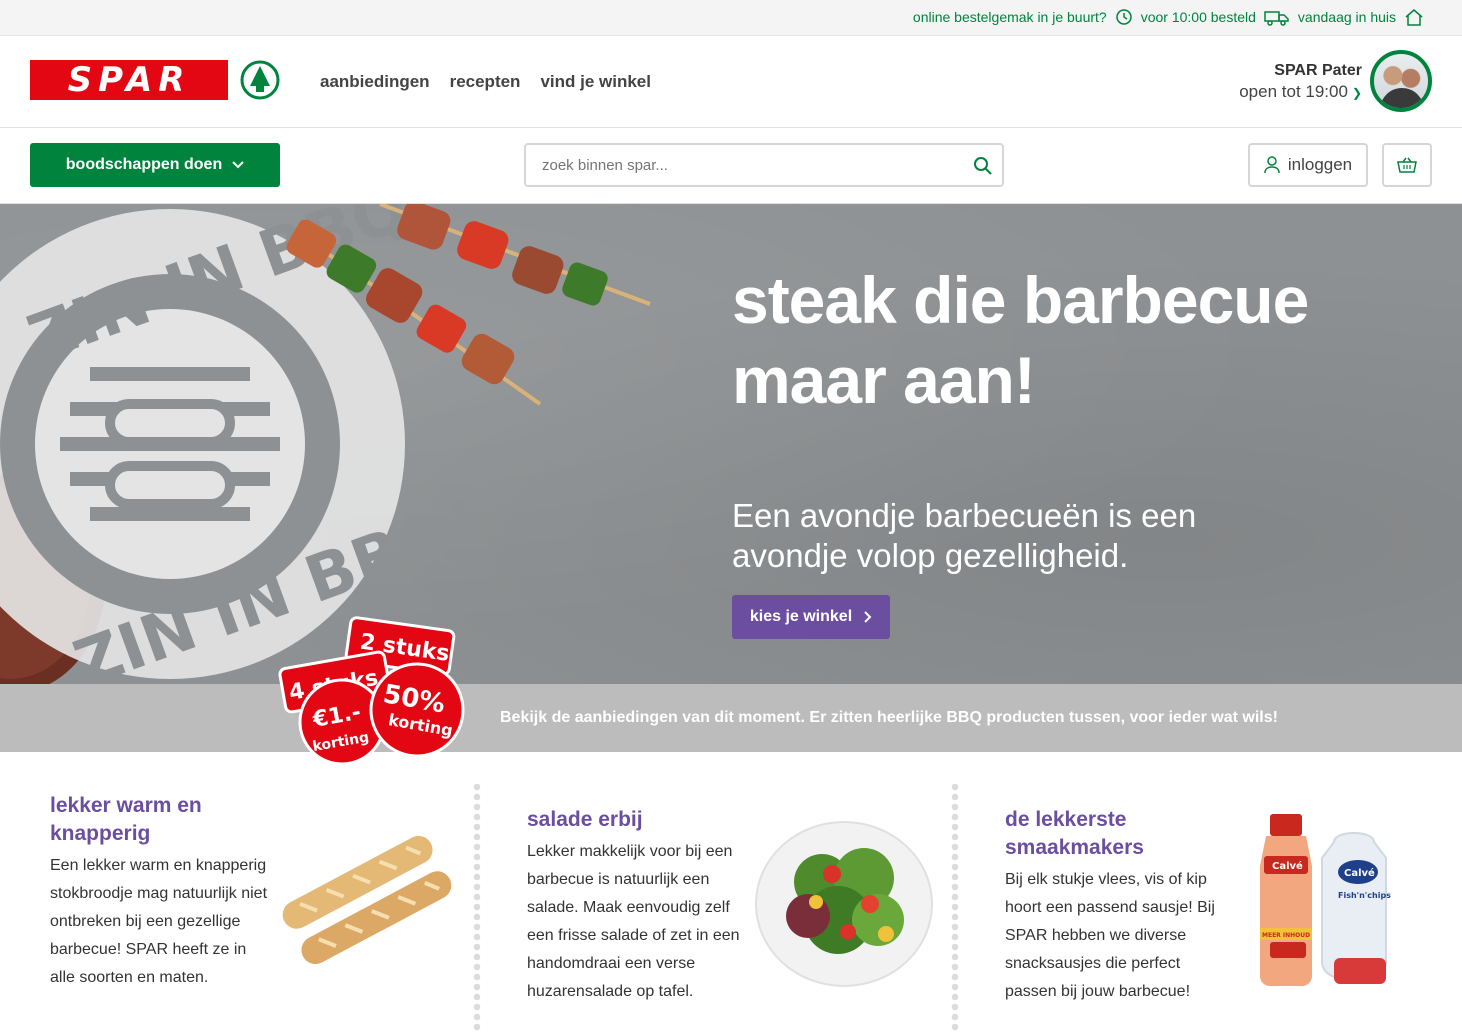  I want to click on sub-header: boodschappen doen inloggen, so click(731, 166).